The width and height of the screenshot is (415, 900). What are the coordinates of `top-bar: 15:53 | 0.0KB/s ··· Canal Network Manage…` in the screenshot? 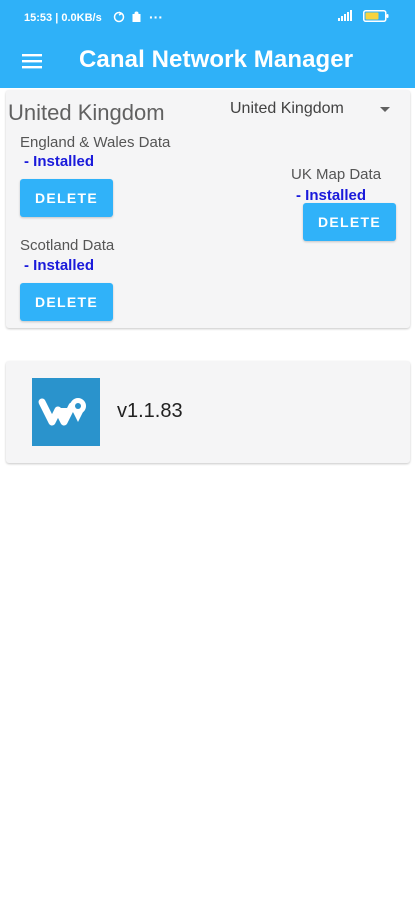 It's located at (207, 44).